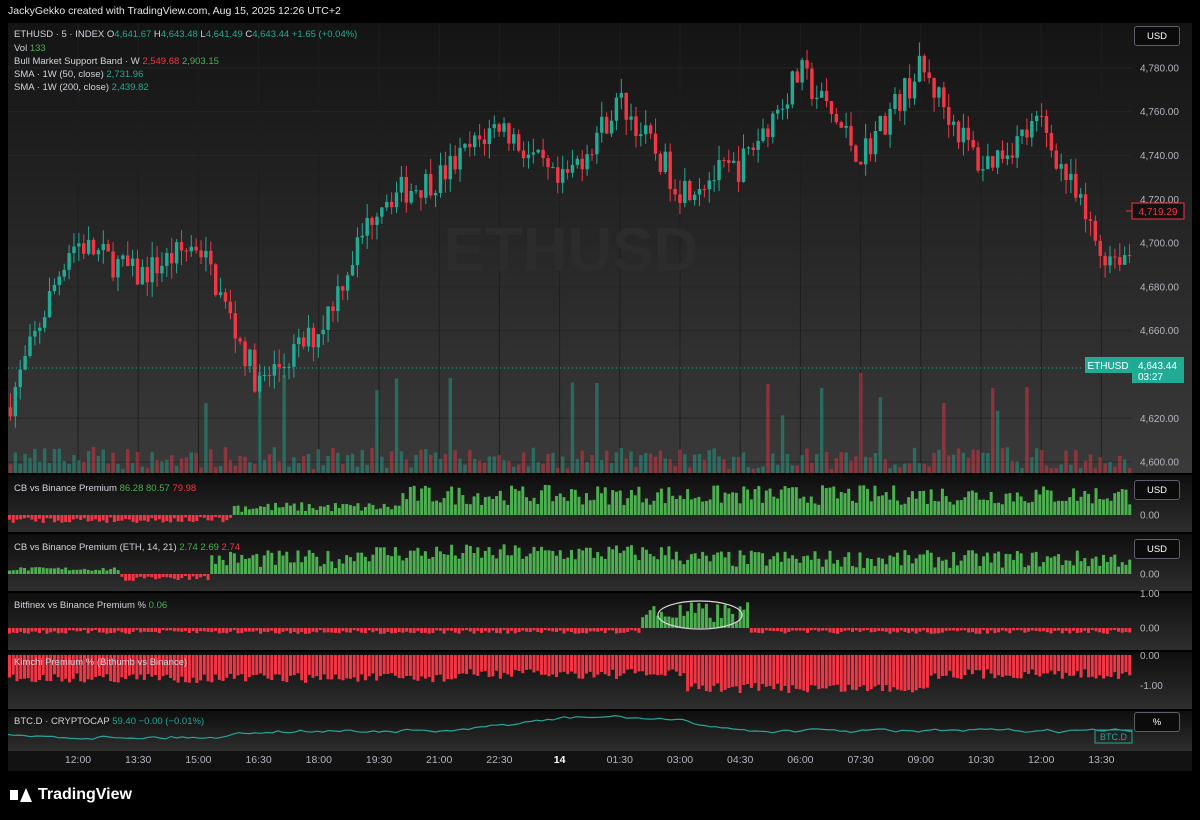  I want to click on close-value: 4,643.44, so click(271, 34).